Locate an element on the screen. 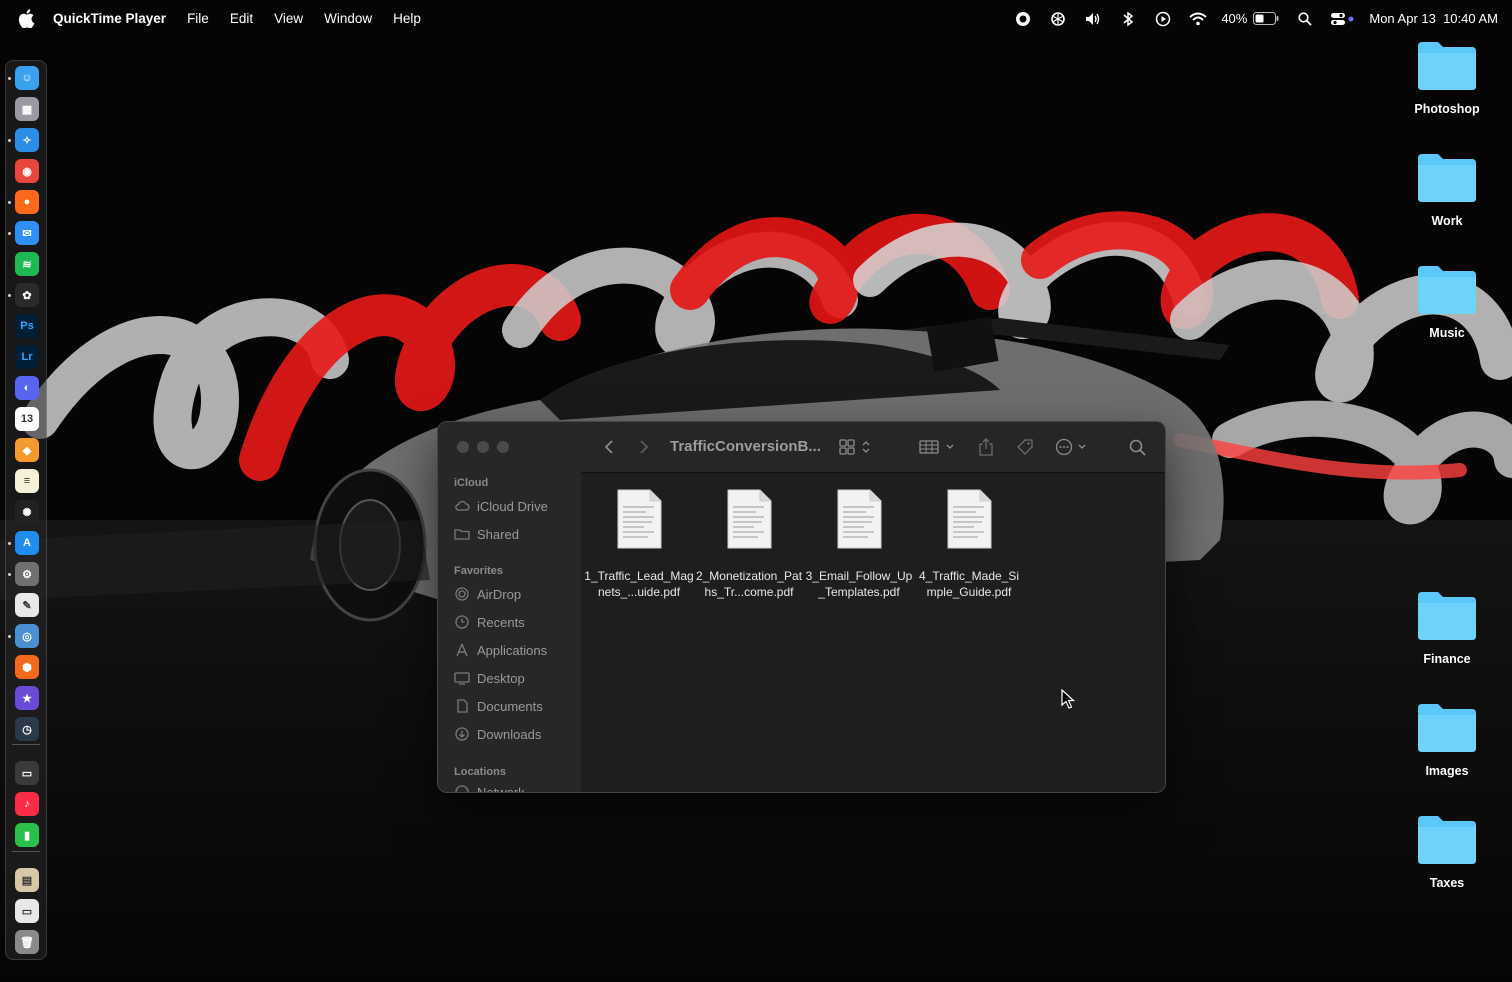  menu-help: Help is located at coordinates (407, 18).